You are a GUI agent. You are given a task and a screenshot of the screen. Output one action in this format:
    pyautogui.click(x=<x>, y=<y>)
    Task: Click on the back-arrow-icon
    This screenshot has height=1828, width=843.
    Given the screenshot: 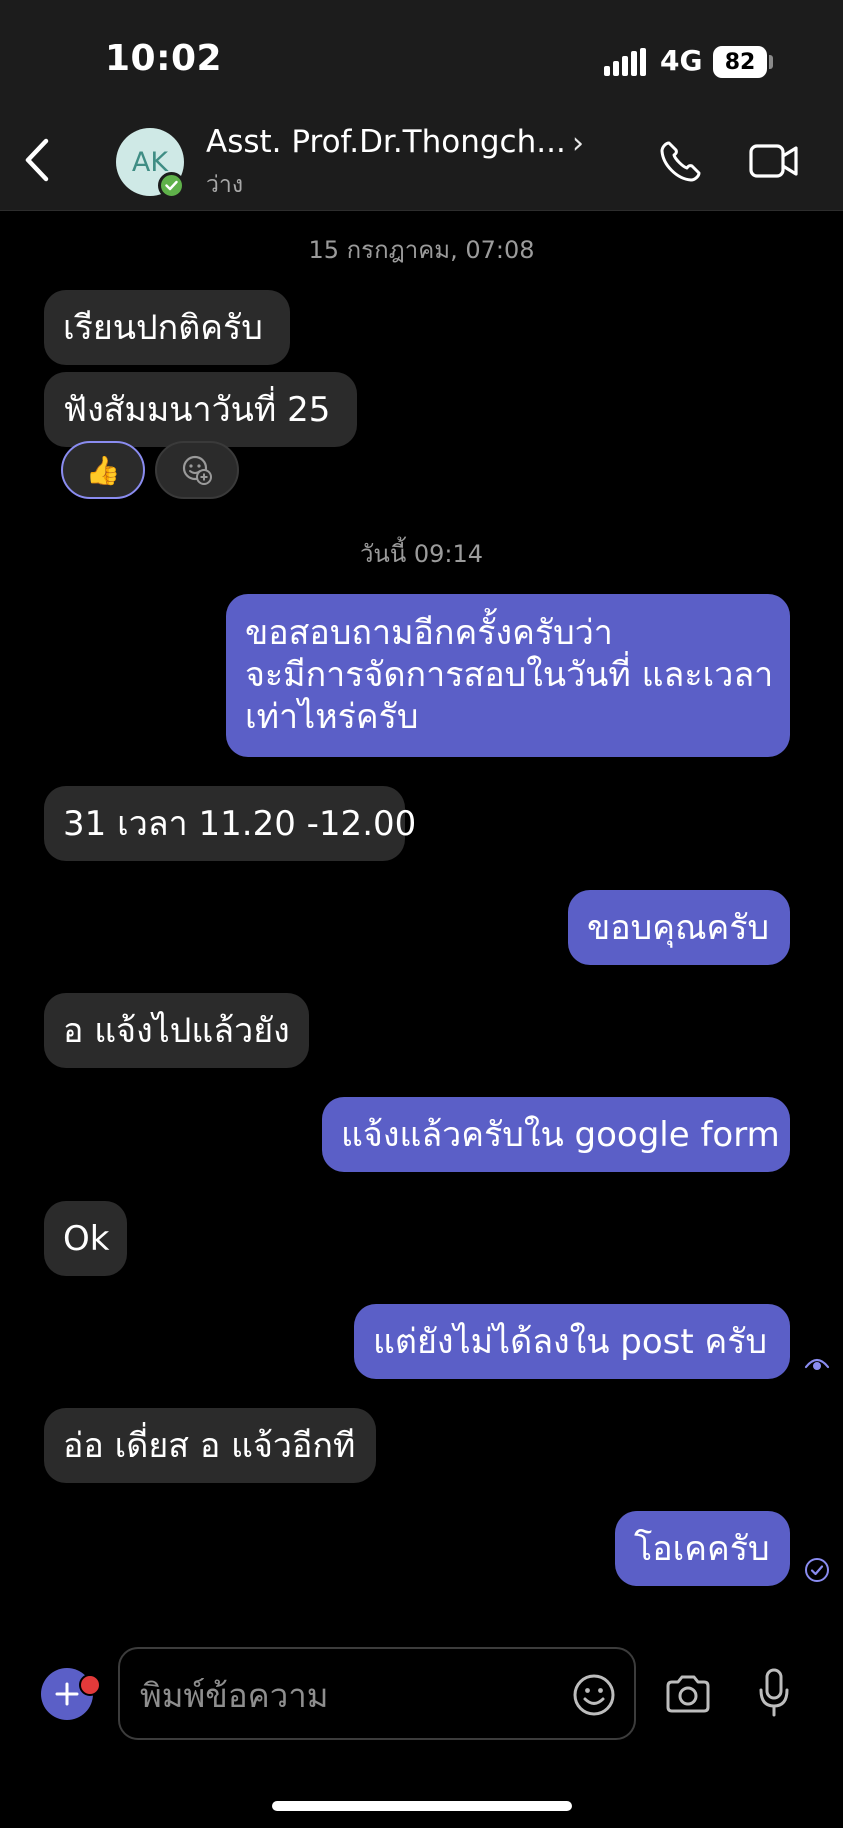 What is the action you would take?
    pyautogui.click(x=37, y=160)
    